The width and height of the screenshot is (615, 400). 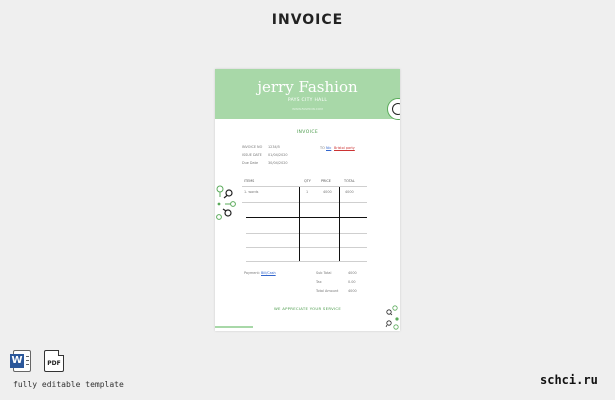 I want to click on meta-value-issue-date: 01/04/2020, so click(x=278, y=155).